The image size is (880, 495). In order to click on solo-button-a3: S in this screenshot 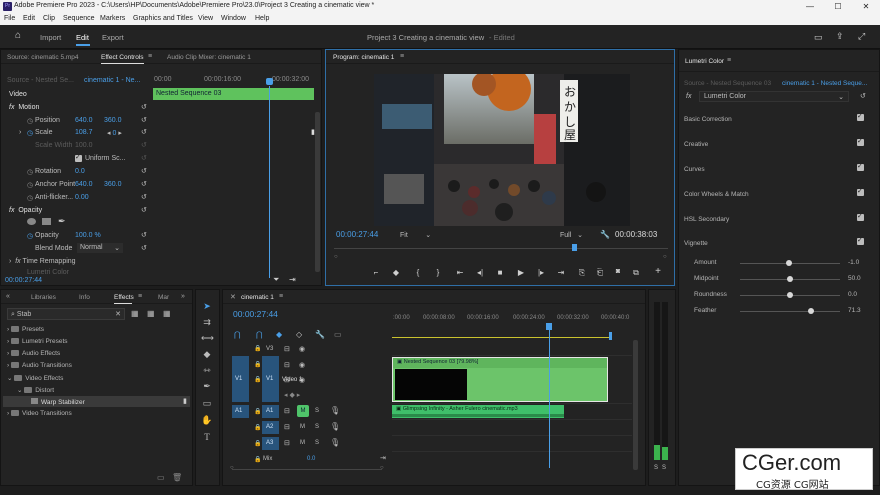, I will do `click(317, 443)`.